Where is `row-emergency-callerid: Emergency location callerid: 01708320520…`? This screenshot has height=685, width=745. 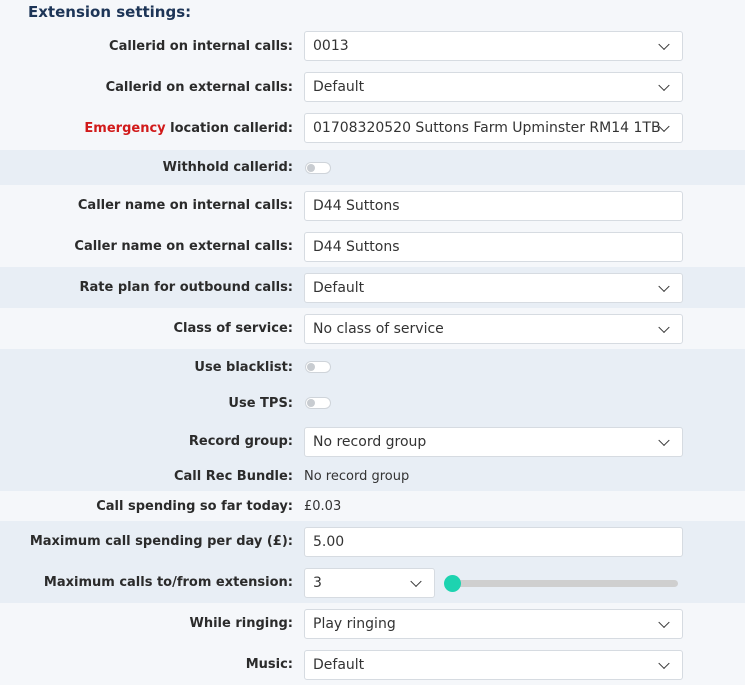
row-emergency-callerid: Emergency location callerid: 01708320520… is located at coordinates (372, 128).